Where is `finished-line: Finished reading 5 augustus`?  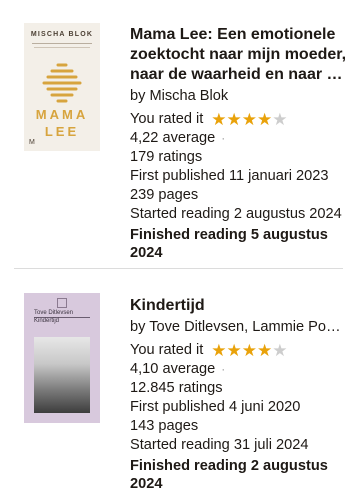 finished-line: Finished reading 5 augustus is located at coordinates (229, 235).